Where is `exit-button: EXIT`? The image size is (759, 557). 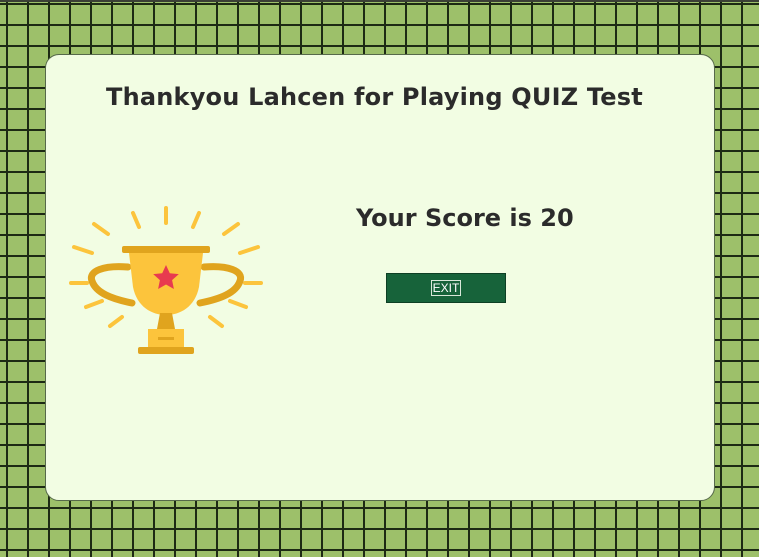 exit-button: EXIT is located at coordinates (446, 288).